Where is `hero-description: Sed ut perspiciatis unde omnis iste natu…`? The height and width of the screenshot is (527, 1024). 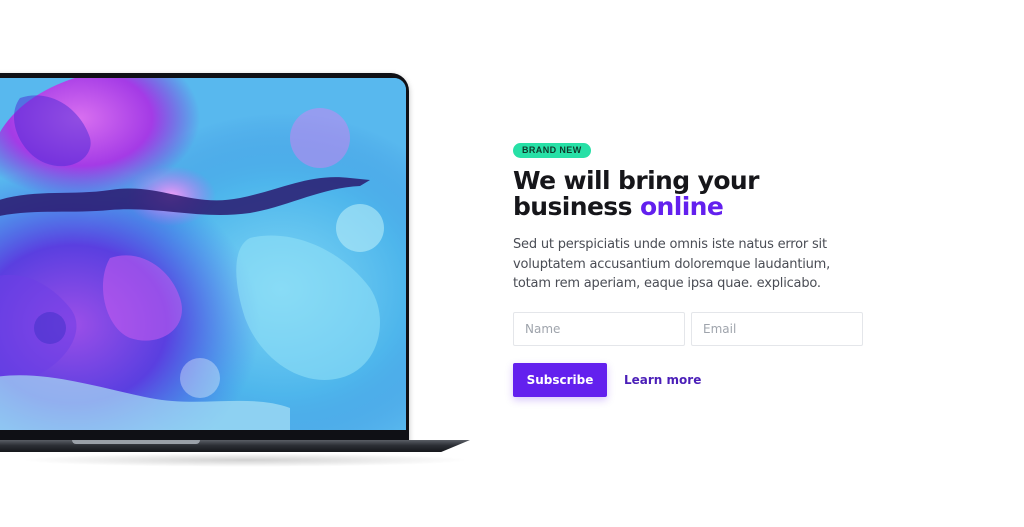
hero-description: Sed ut perspiciatis unde omnis iste natu… is located at coordinates (703, 264).